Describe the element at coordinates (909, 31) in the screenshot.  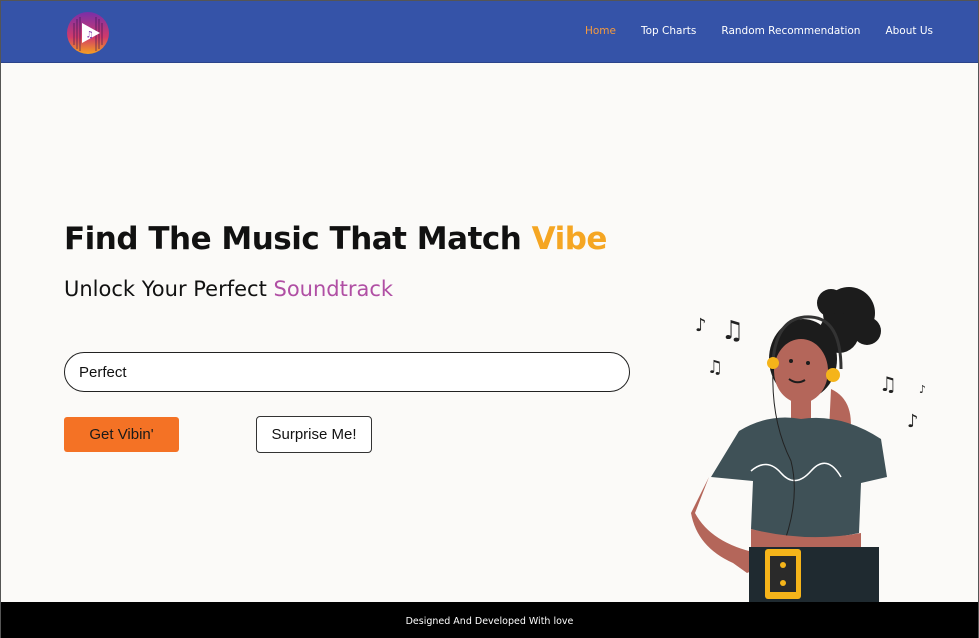
I see `nav-about-us: About Us` at that location.